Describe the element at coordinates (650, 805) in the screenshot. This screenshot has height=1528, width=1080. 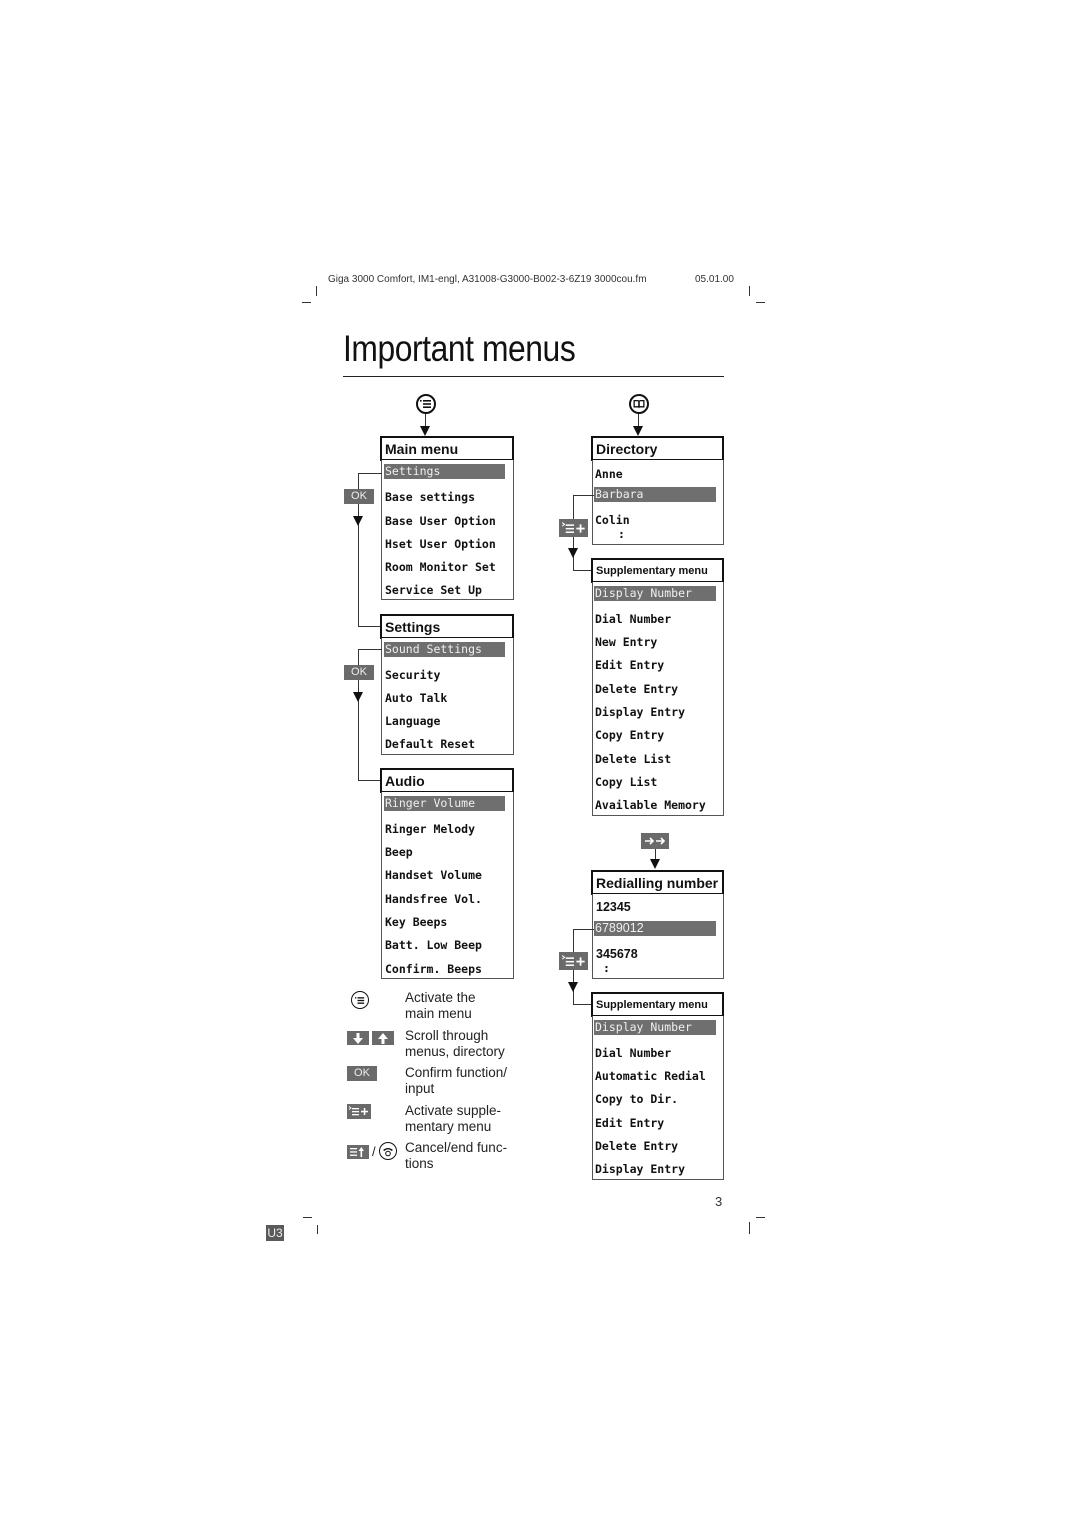
I see `supplementary-item: Available Memory` at that location.